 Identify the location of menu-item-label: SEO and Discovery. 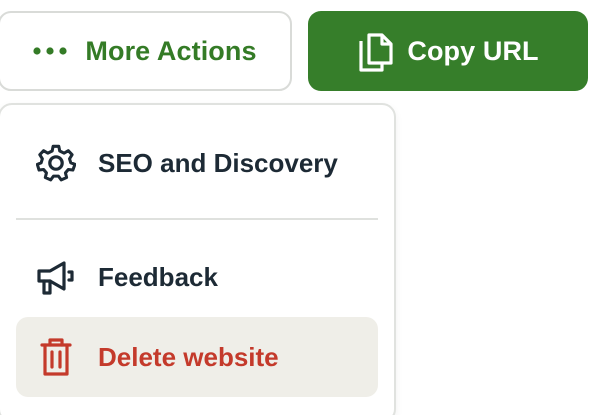
(218, 162).